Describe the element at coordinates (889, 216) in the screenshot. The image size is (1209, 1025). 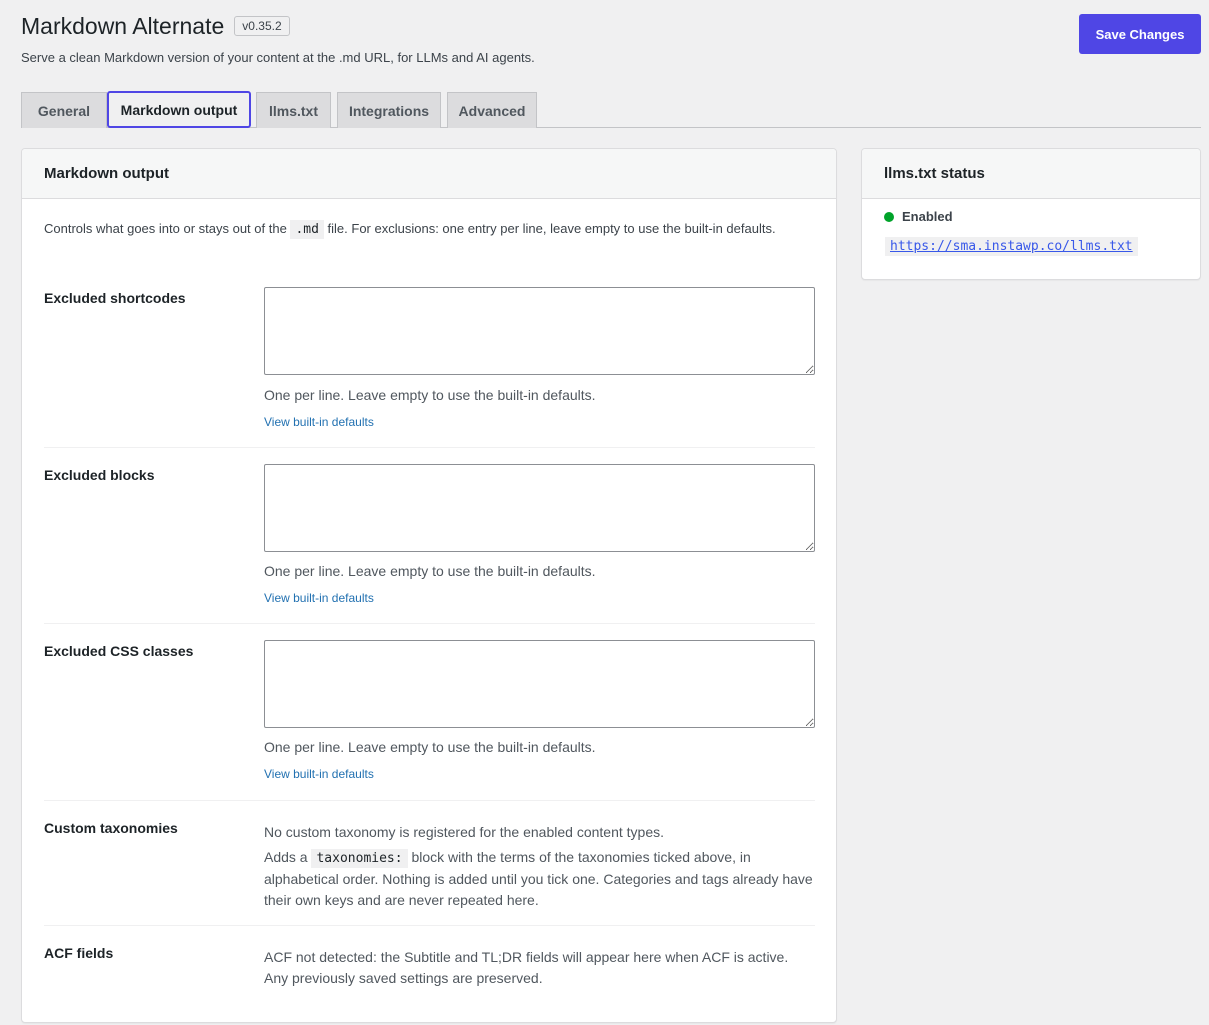
I see `status-enabled-icon` at that location.